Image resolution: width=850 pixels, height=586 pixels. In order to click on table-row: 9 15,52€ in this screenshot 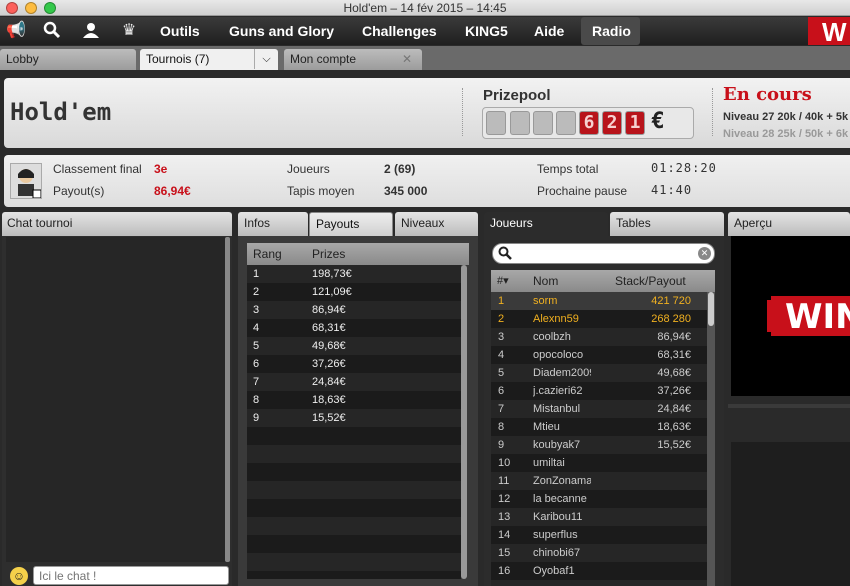, I will do `click(354, 418)`.